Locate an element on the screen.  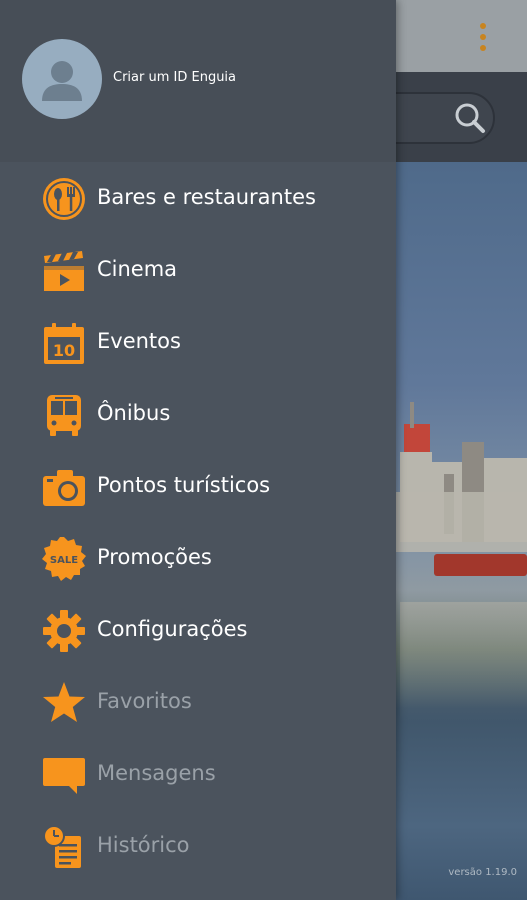
avatar is located at coordinates (62, 79).